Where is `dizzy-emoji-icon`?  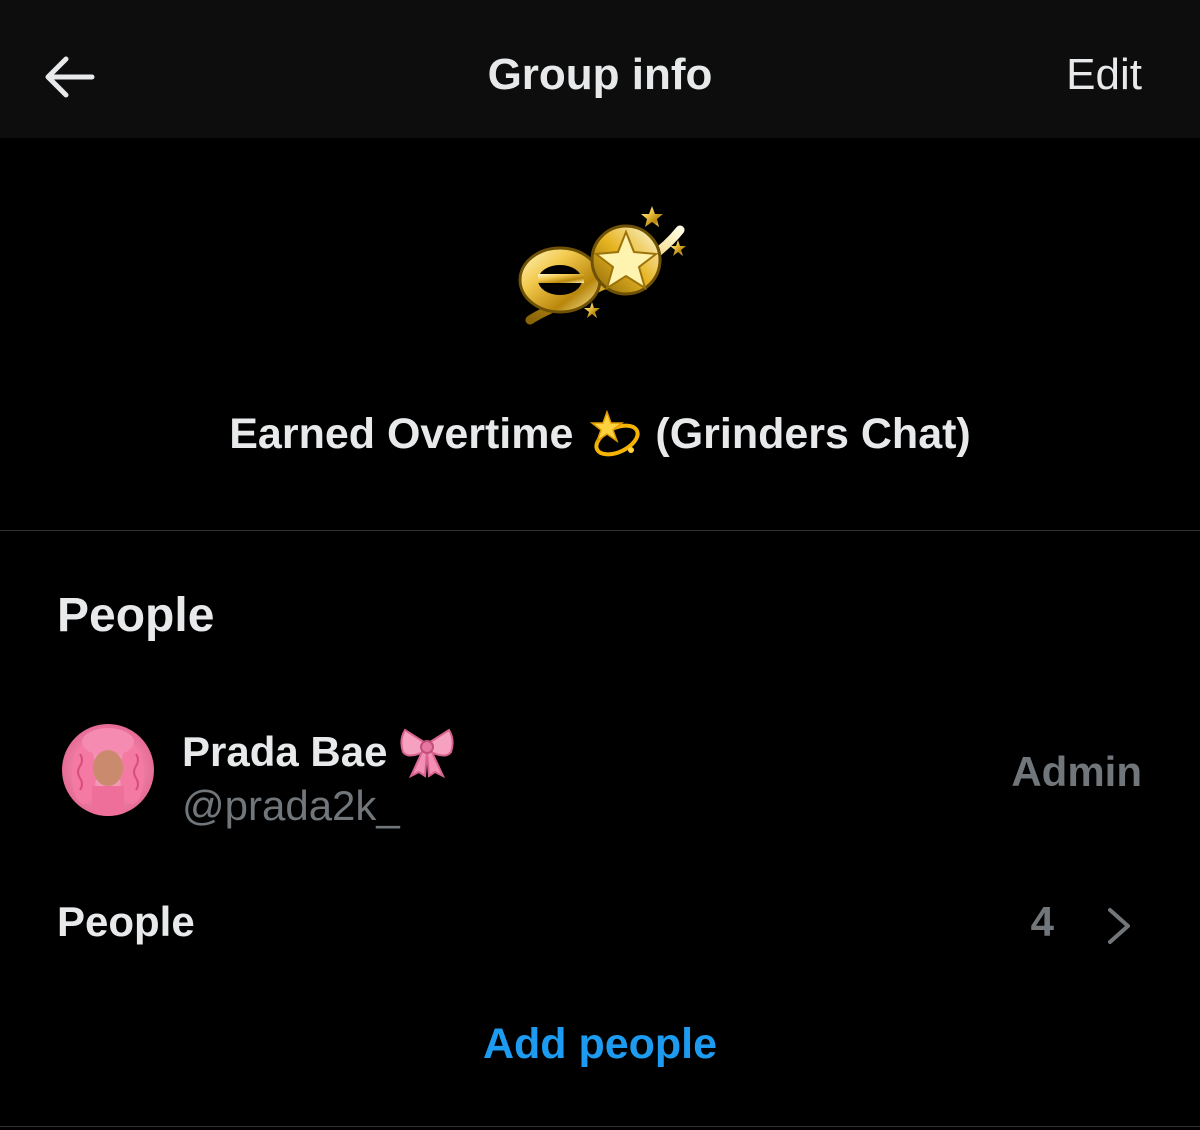
dizzy-emoji-icon is located at coordinates (615, 433).